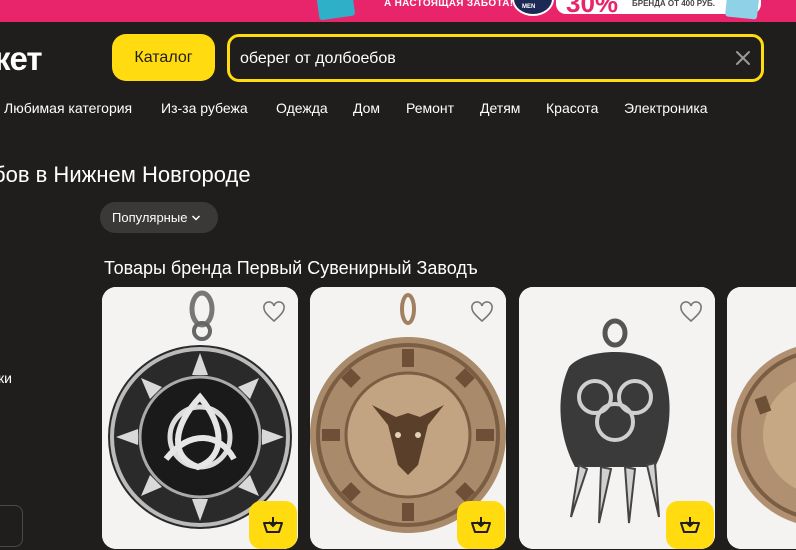 The height and width of the screenshot is (550, 796). Describe the element at coordinates (21, 59) in the screenshot. I see `site-logo: кет` at that location.